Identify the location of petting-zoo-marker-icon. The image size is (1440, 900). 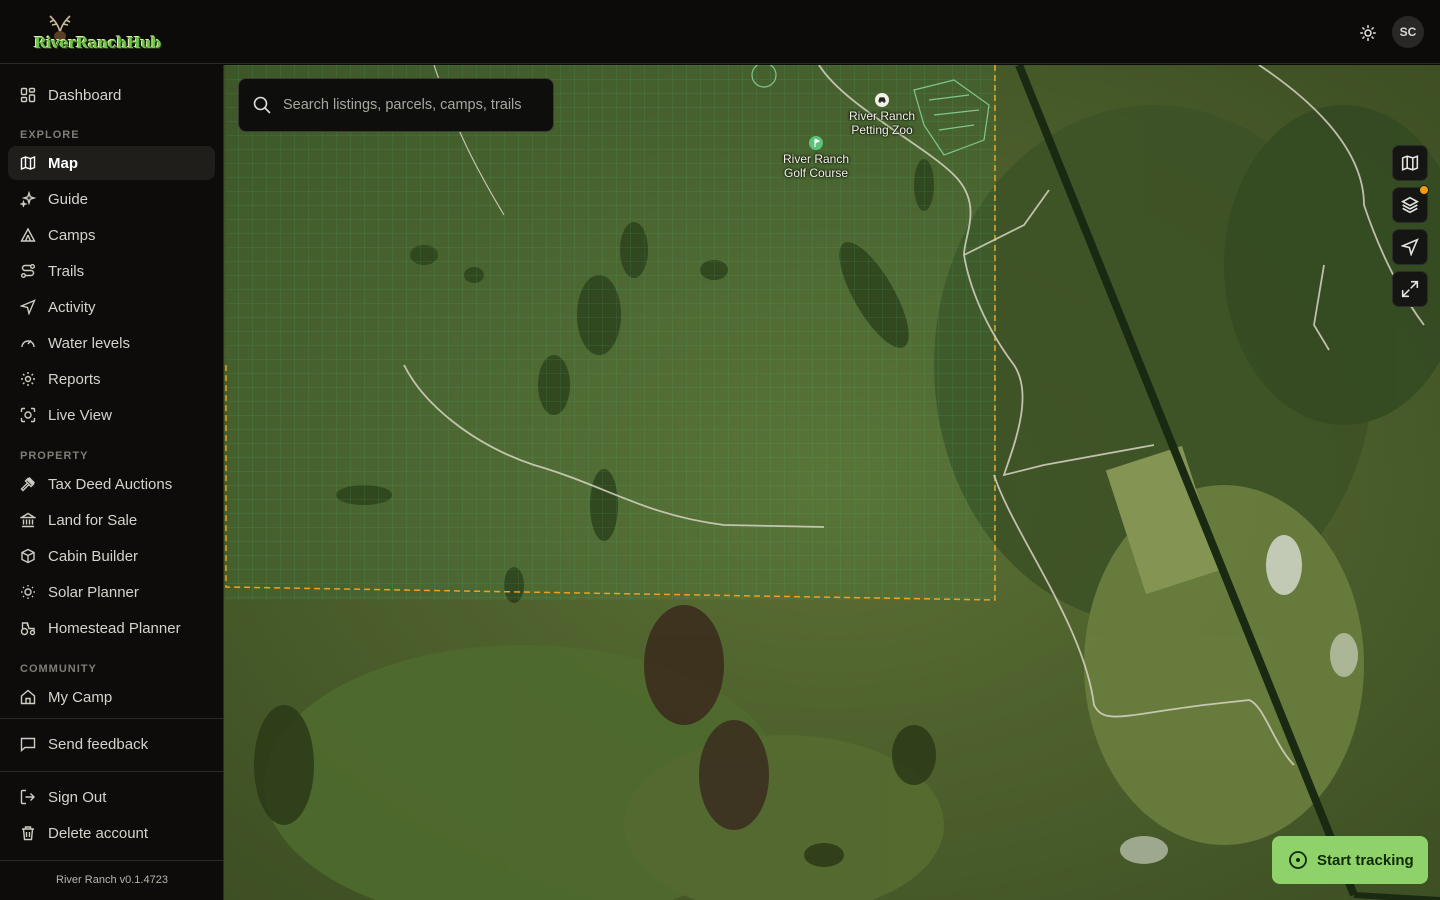
(882, 100).